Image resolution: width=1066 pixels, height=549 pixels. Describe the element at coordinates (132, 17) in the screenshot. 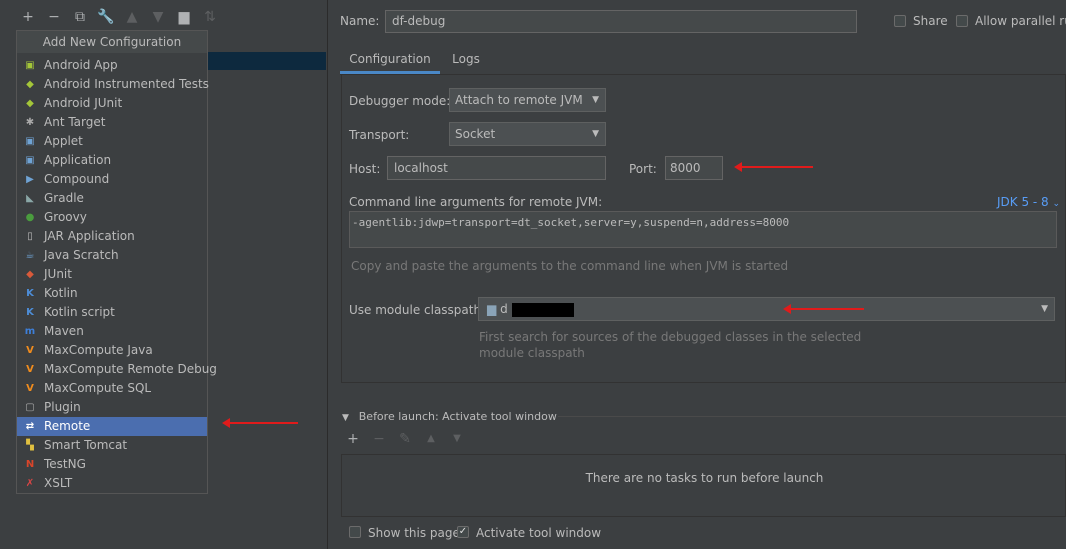

I see `arrow-up-icon: ▲` at that location.